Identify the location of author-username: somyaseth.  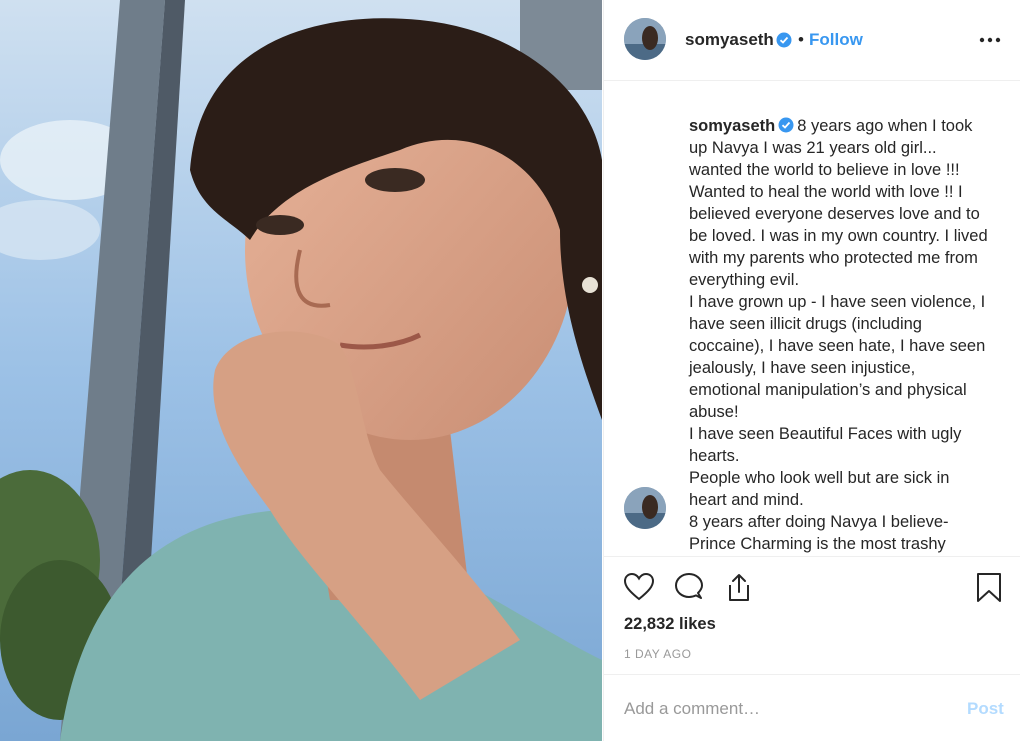
(729, 40).